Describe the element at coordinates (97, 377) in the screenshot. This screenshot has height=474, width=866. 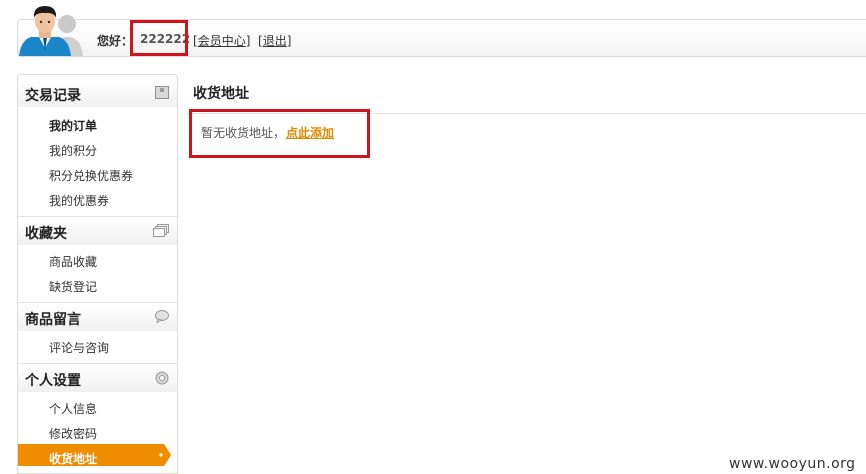
I see `sidebar-section-personal-settings: 个人设置` at that location.